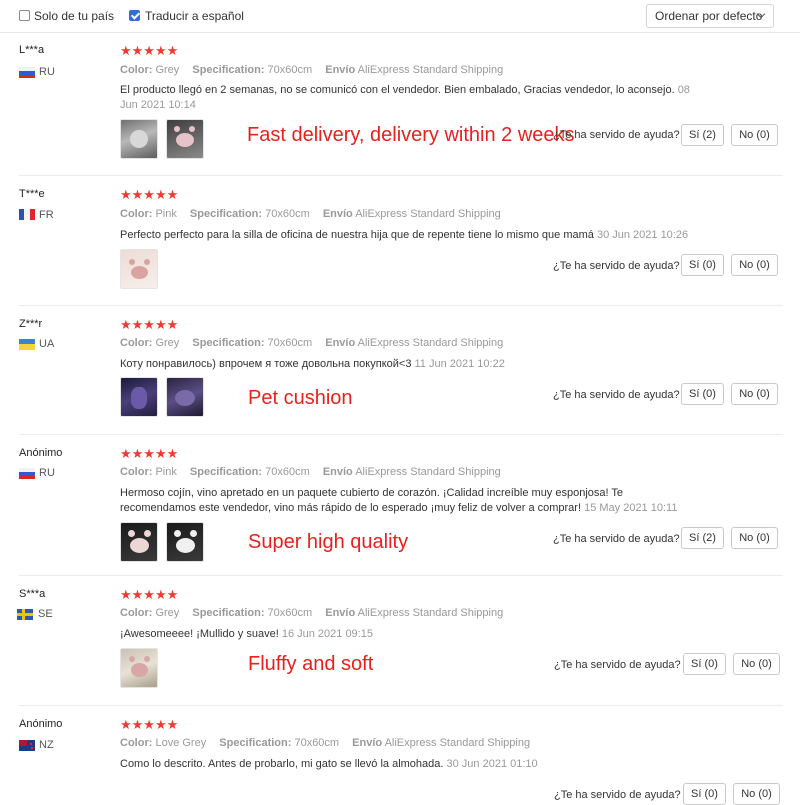 The height and width of the screenshot is (805, 800). I want to click on sort-dropdown: Ordenar por defecto, so click(710, 16).